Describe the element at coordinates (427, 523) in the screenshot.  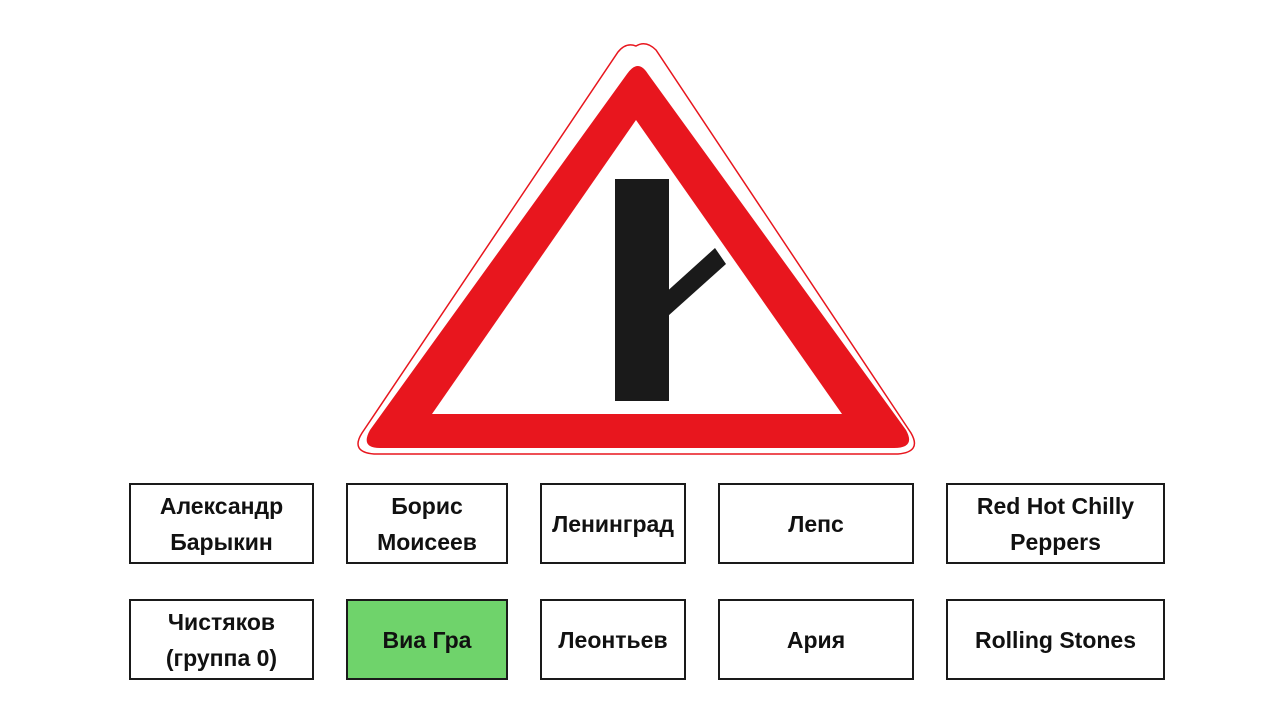
I see `answer-option-2: Борис Моисеев` at that location.